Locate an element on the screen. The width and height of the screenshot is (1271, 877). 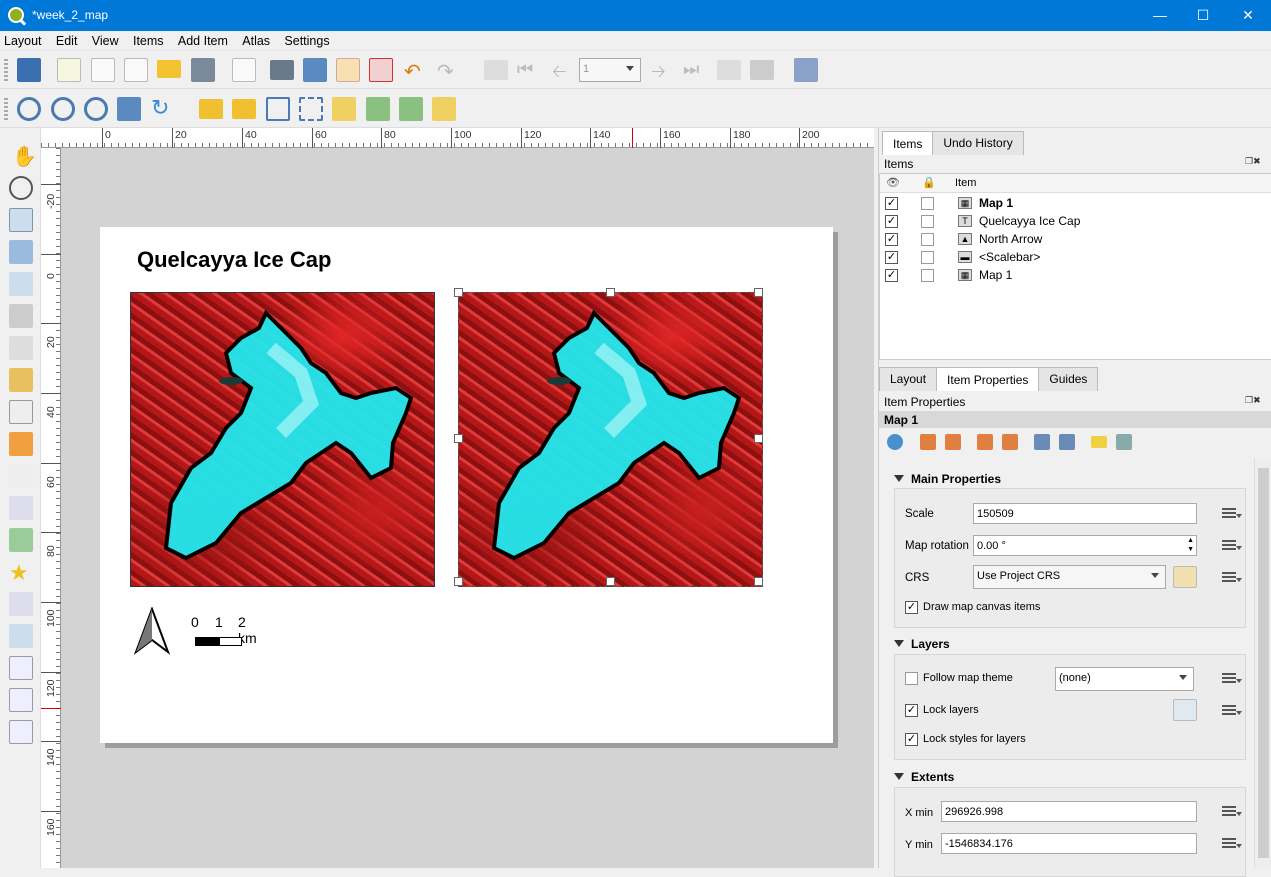
pan-icon: ✋ is located at coordinates (24, 156).